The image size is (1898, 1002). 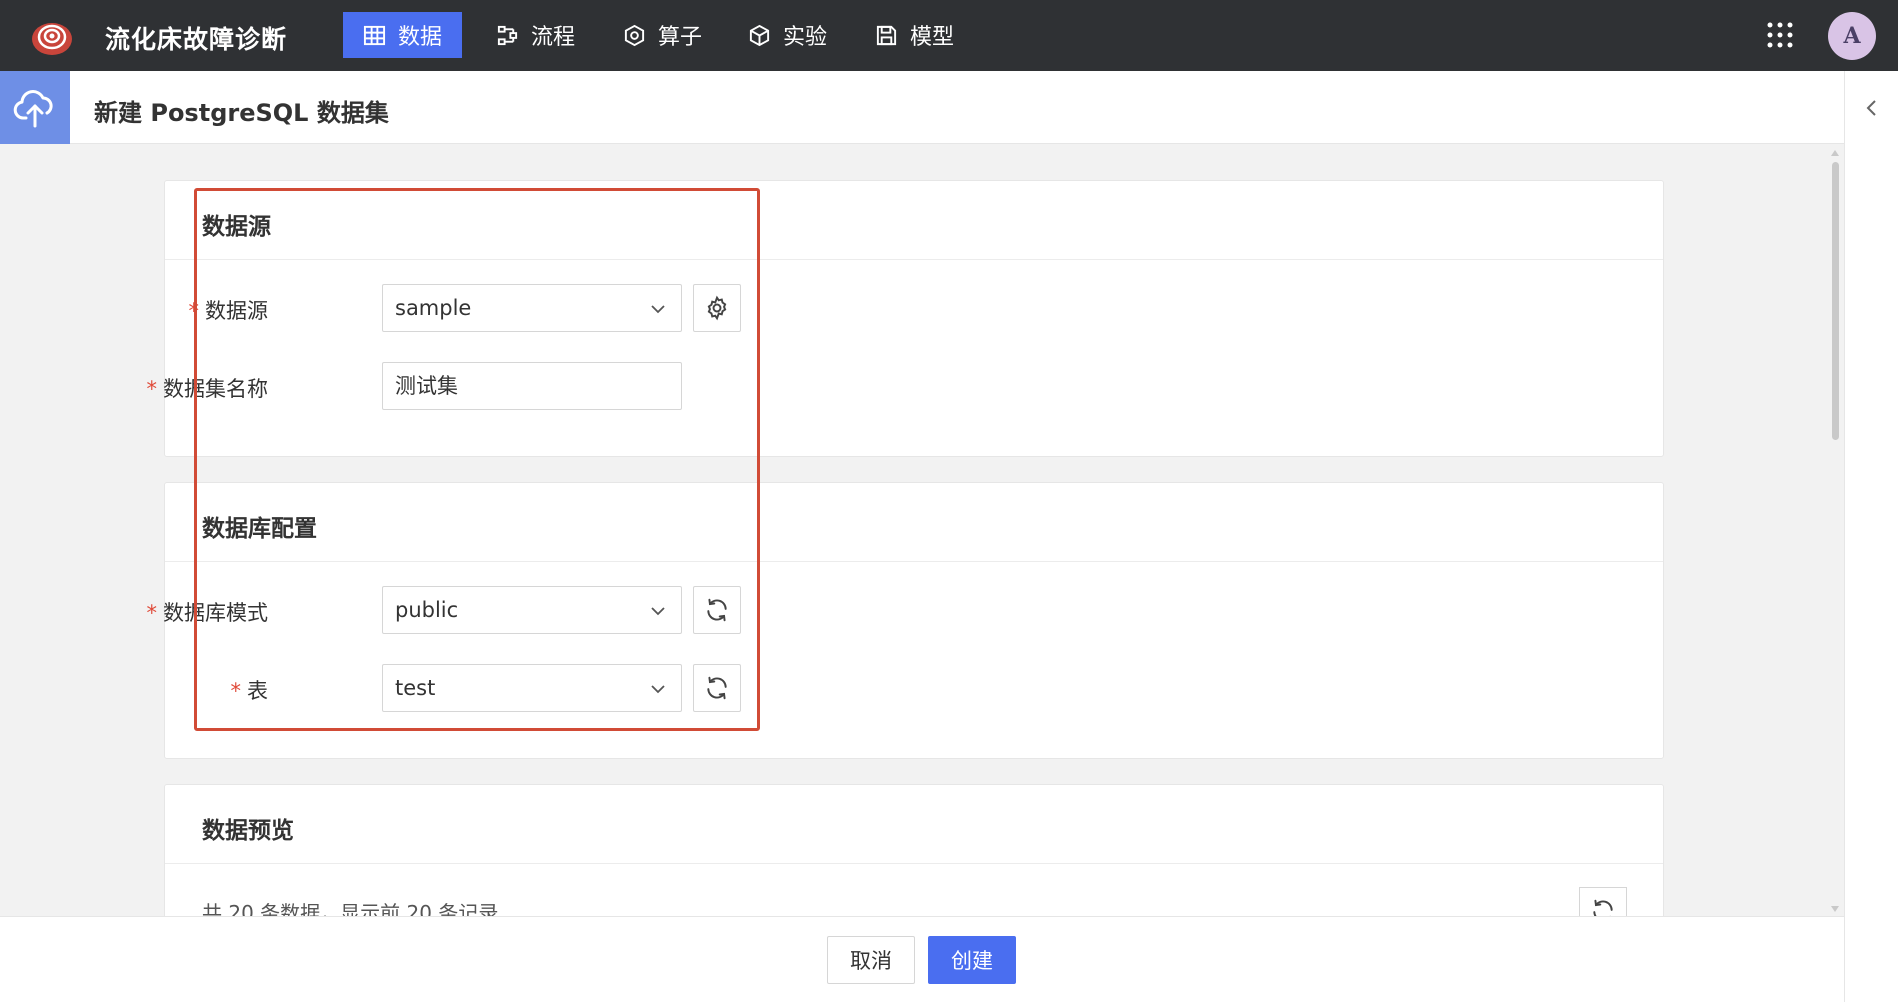 What do you see at coordinates (553, 37) in the screenshot?
I see `nav-flow-label: 流程` at bounding box center [553, 37].